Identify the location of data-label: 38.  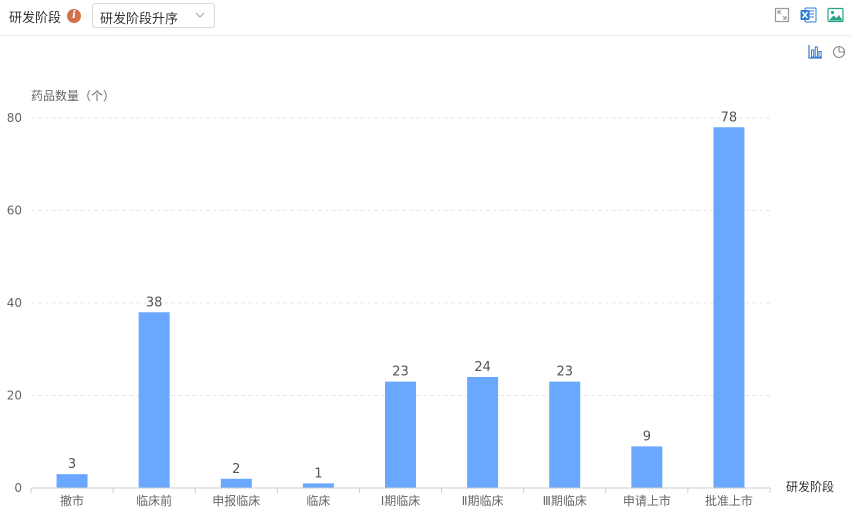
(154, 302).